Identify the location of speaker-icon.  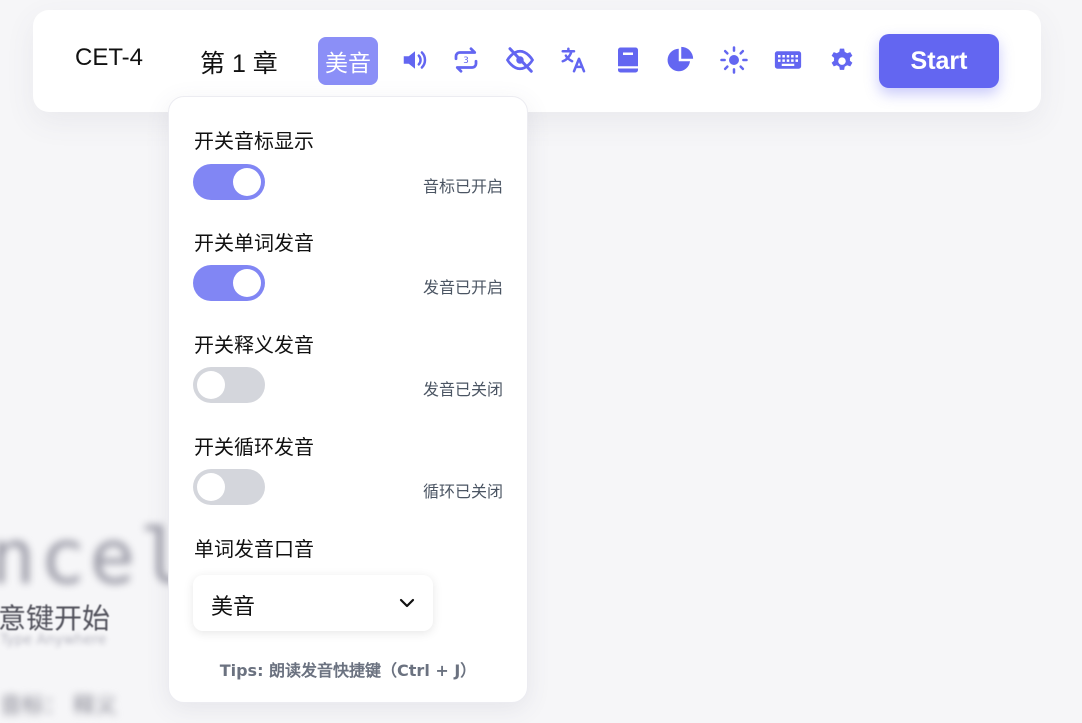
(415, 60).